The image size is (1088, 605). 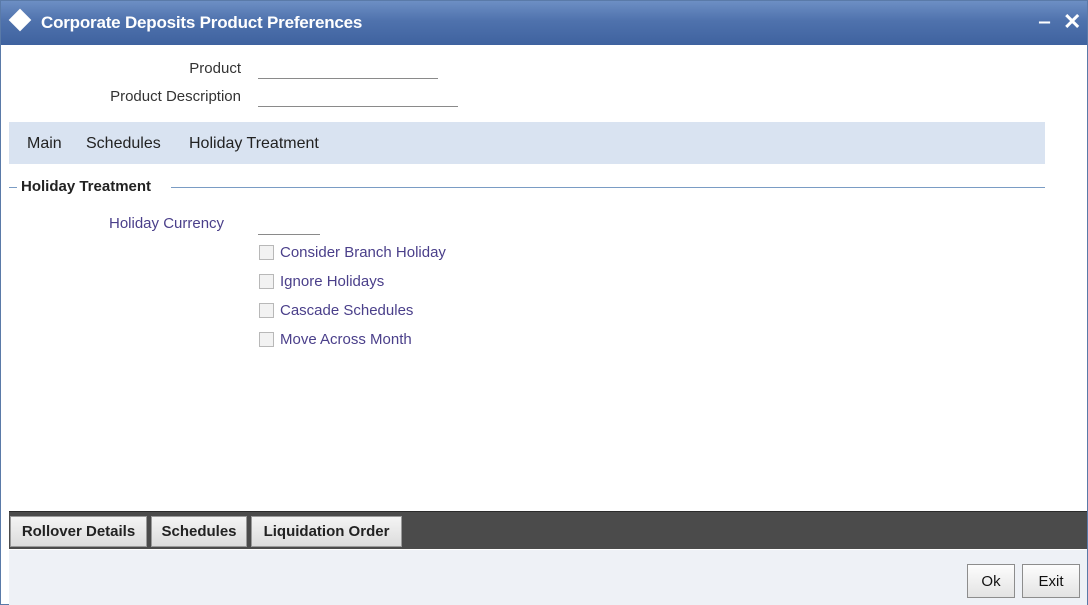 I want to click on product-label: Product, so click(x=215, y=68).